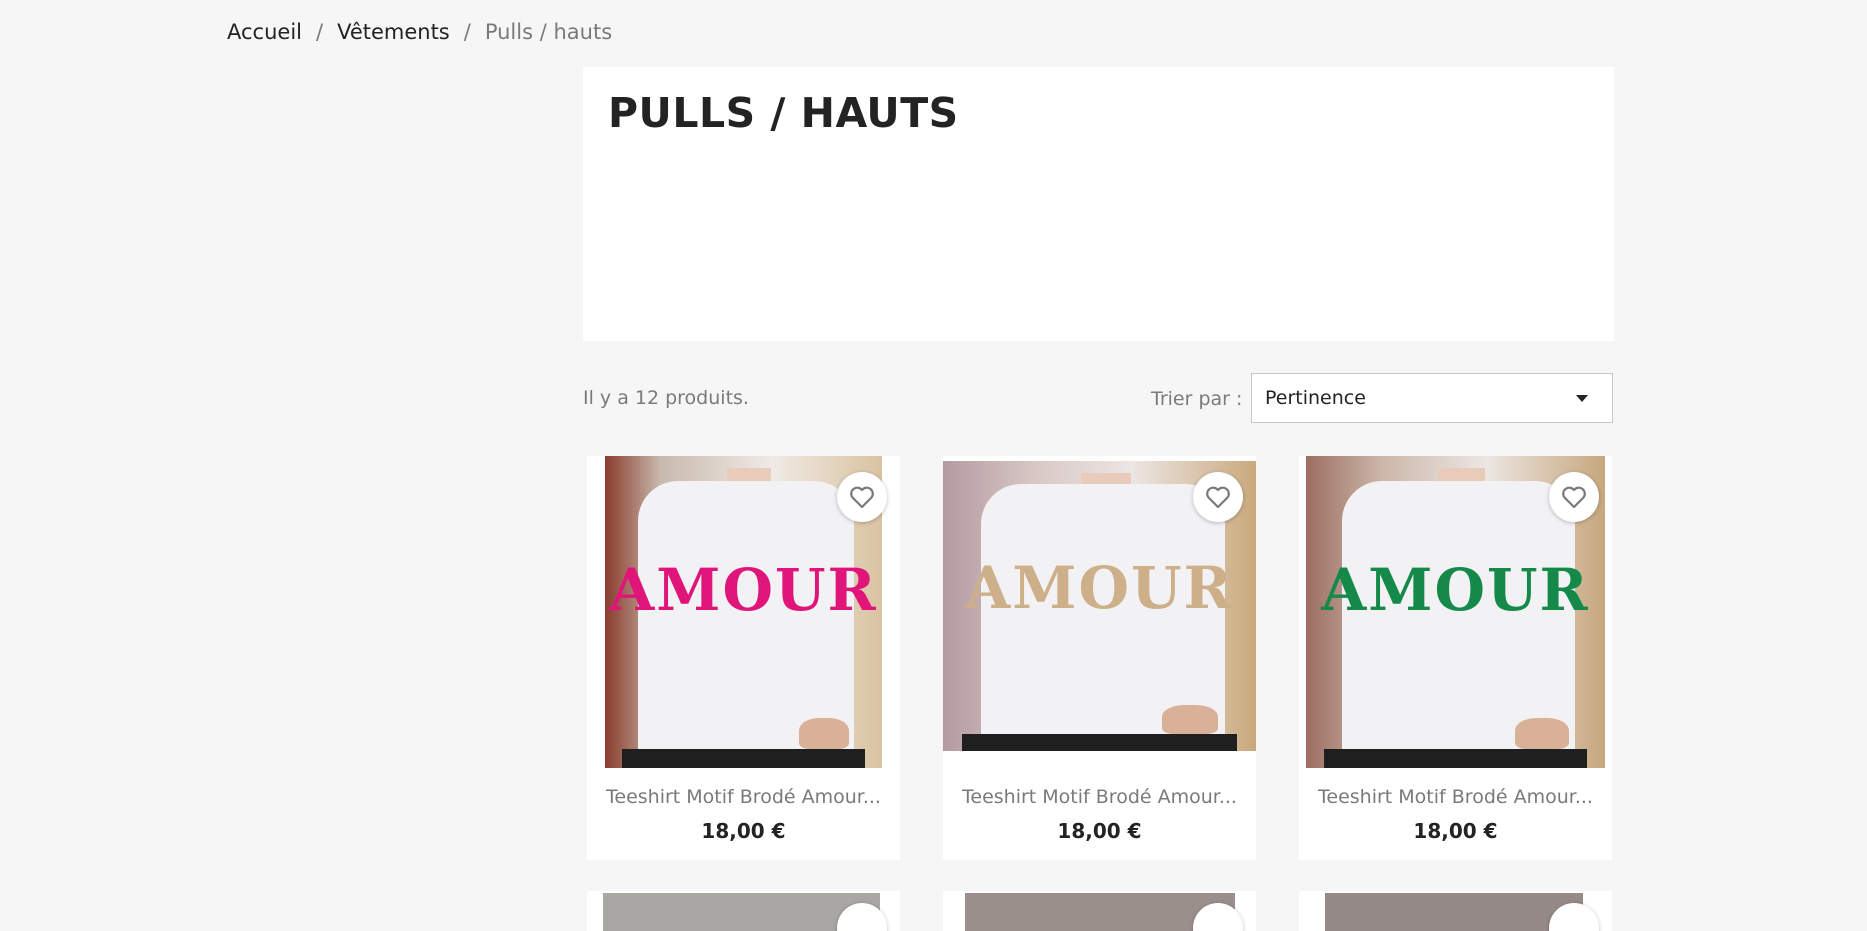 The height and width of the screenshot is (931, 1867). I want to click on sort-dropdown: Pertinence, so click(1432, 398).